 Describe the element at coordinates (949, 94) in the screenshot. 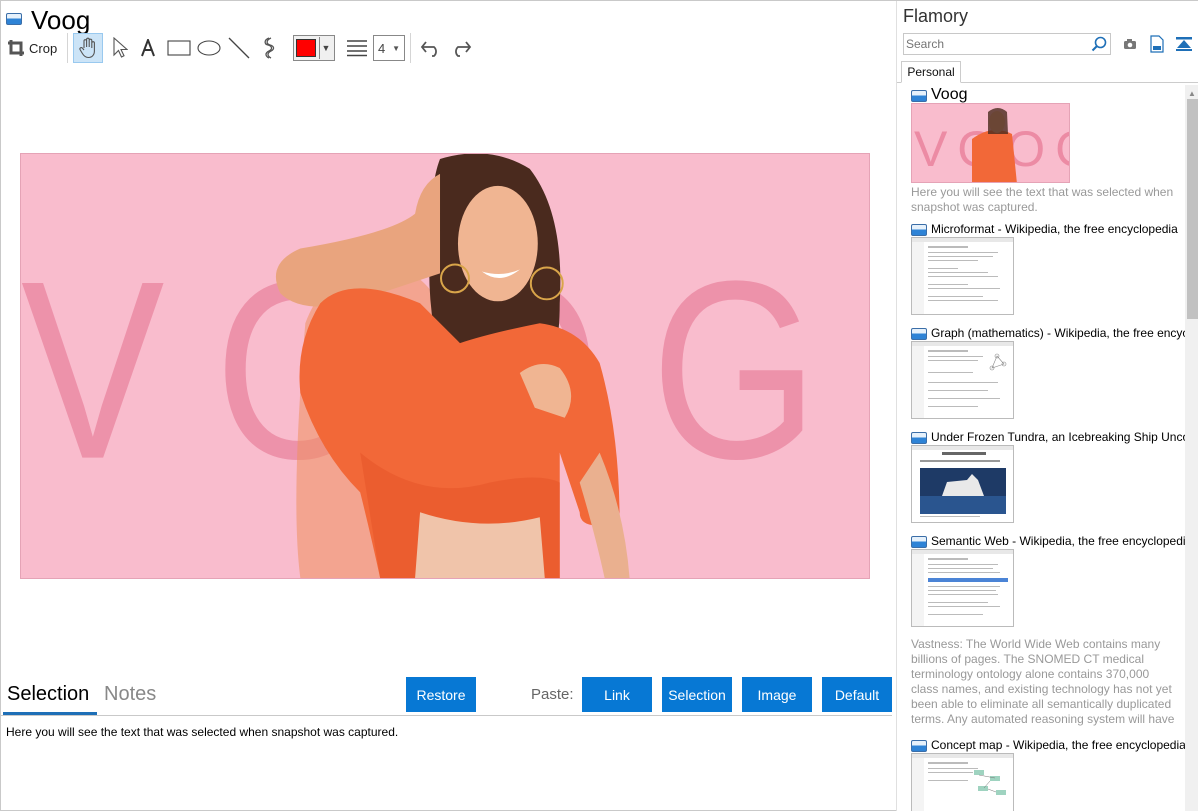

I see `list-item-title: Voog` at that location.